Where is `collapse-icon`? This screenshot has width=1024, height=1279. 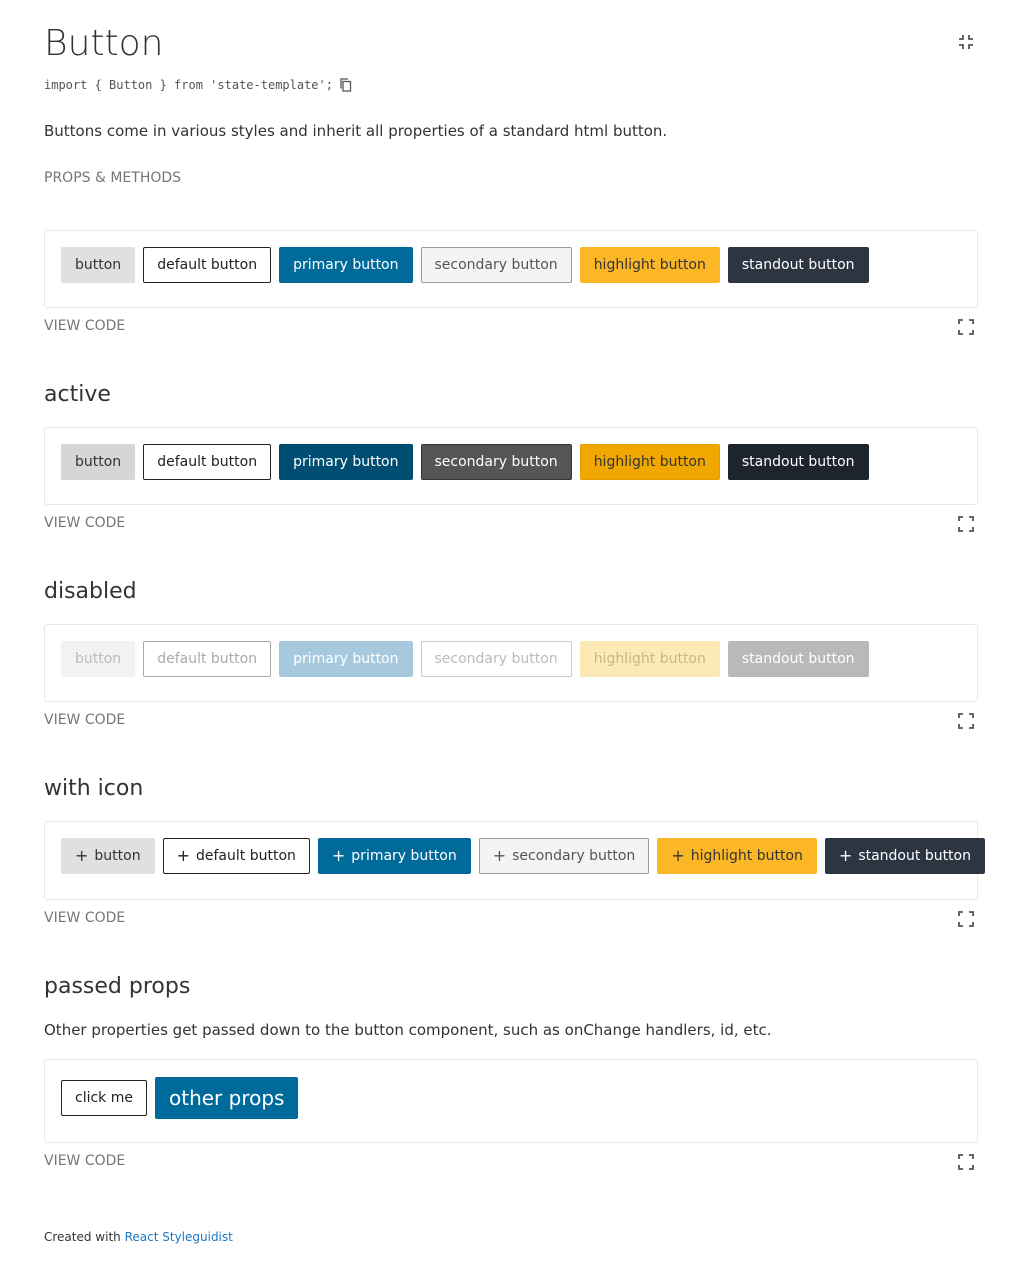
collapse-icon is located at coordinates (966, 42).